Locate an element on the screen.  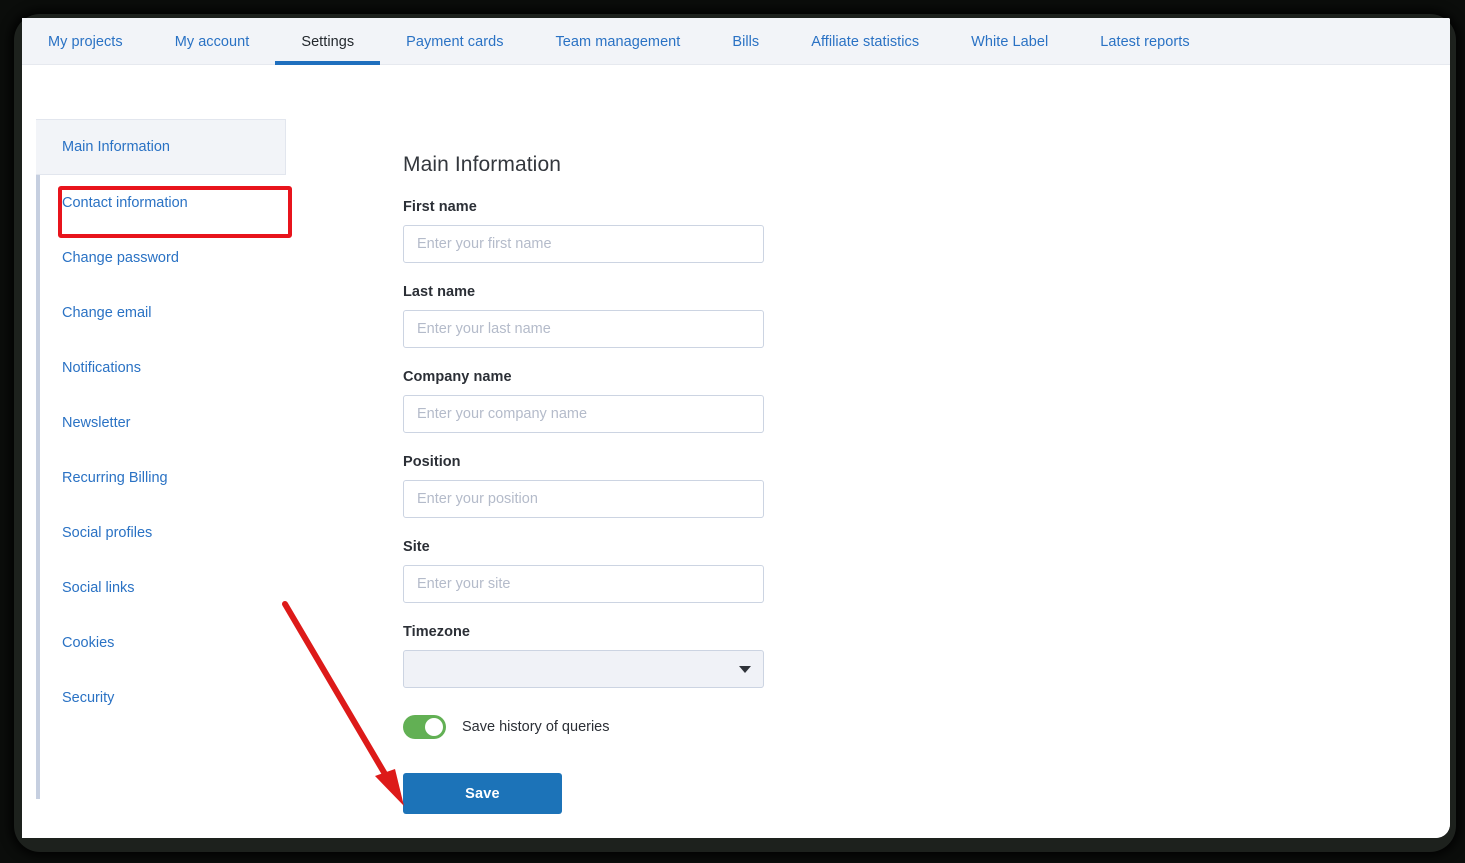
nav-tab-white-label: White Label is located at coordinates (1009, 41).